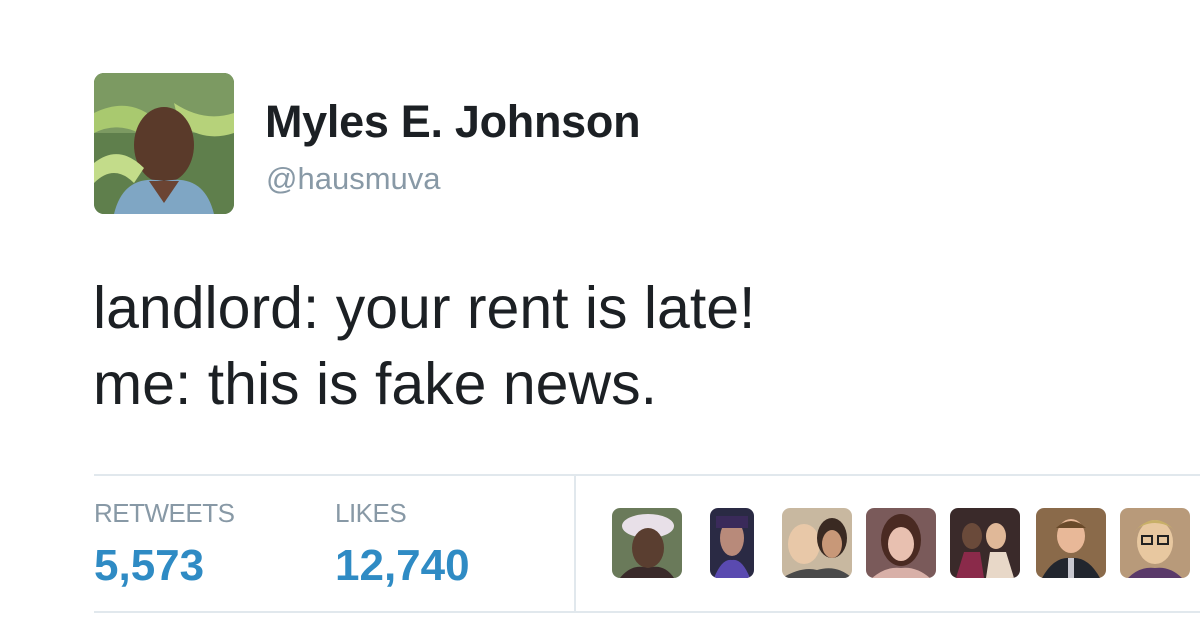  Describe the element at coordinates (453, 122) in the screenshot. I see `author-display-name: Myles E. Johnson` at that location.